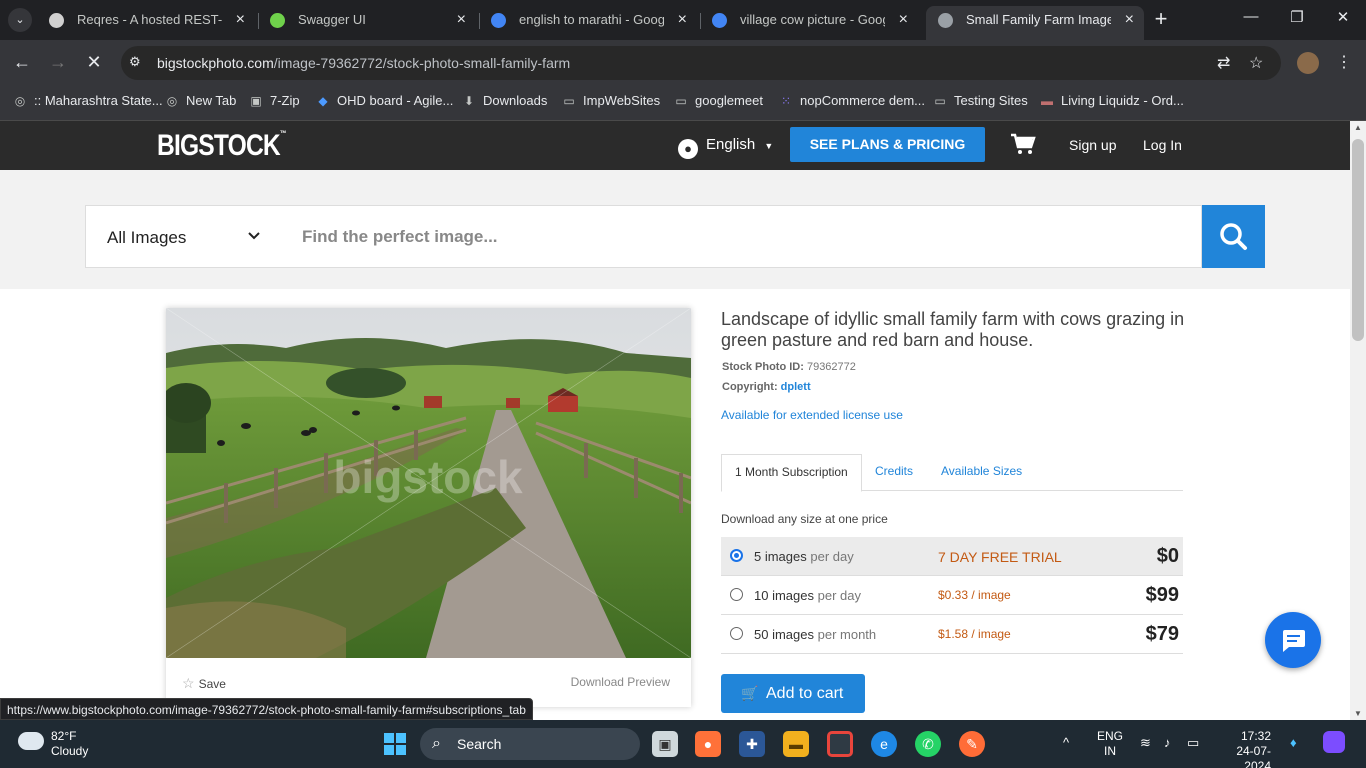  What do you see at coordinates (981, 472) in the screenshot?
I see `tab-available-sizes: Available Sizes` at bounding box center [981, 472].